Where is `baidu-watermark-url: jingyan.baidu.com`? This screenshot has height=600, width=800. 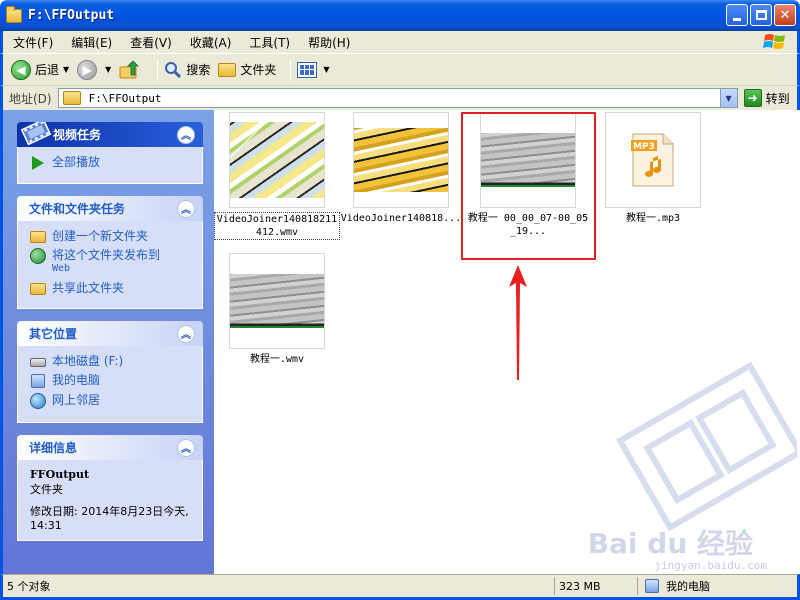 baidu-watermark-url: jingyan.baidu.com is located at coordinates (710, 565).